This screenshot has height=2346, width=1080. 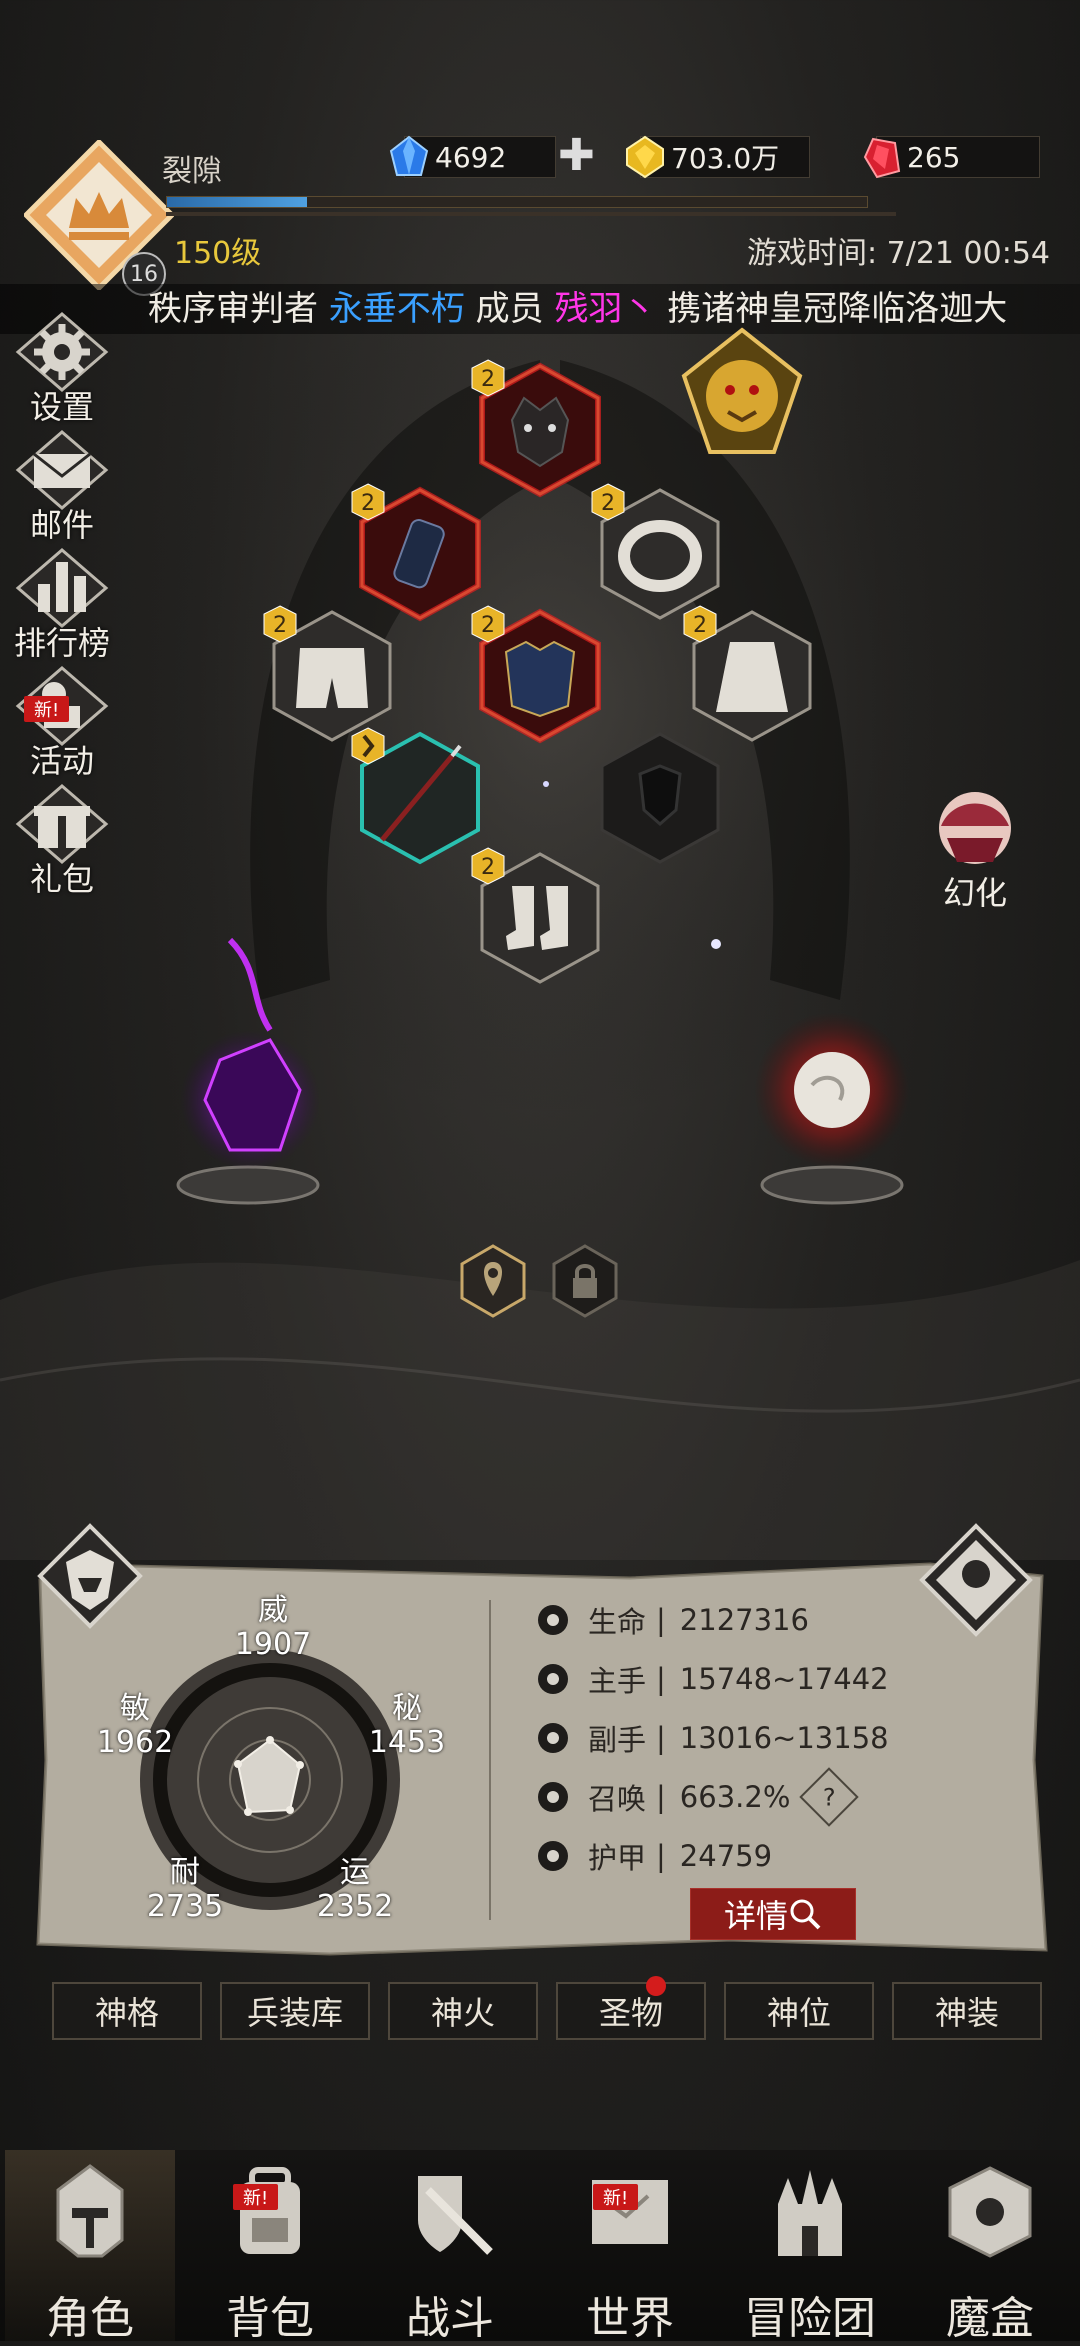 I want to click on stat-row: 主手 | 15748~17442, so click(x=712, y=1679).